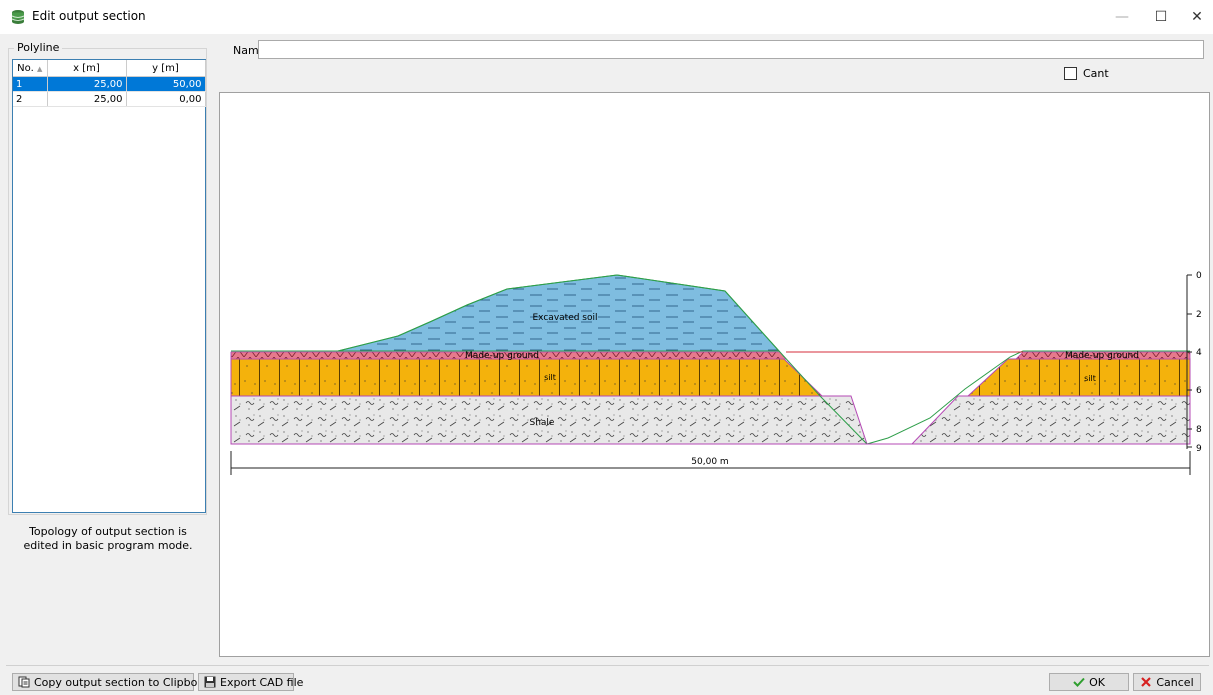  I want to click on cancel-button-label: Cancel, so click(1175, 682).